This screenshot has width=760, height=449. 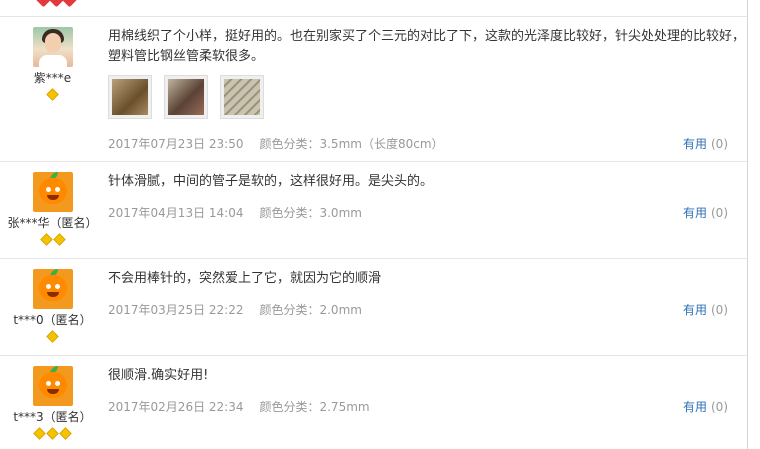 I want to click on reviewer-info: t***3（匿名）, so click(x=52, y=403).